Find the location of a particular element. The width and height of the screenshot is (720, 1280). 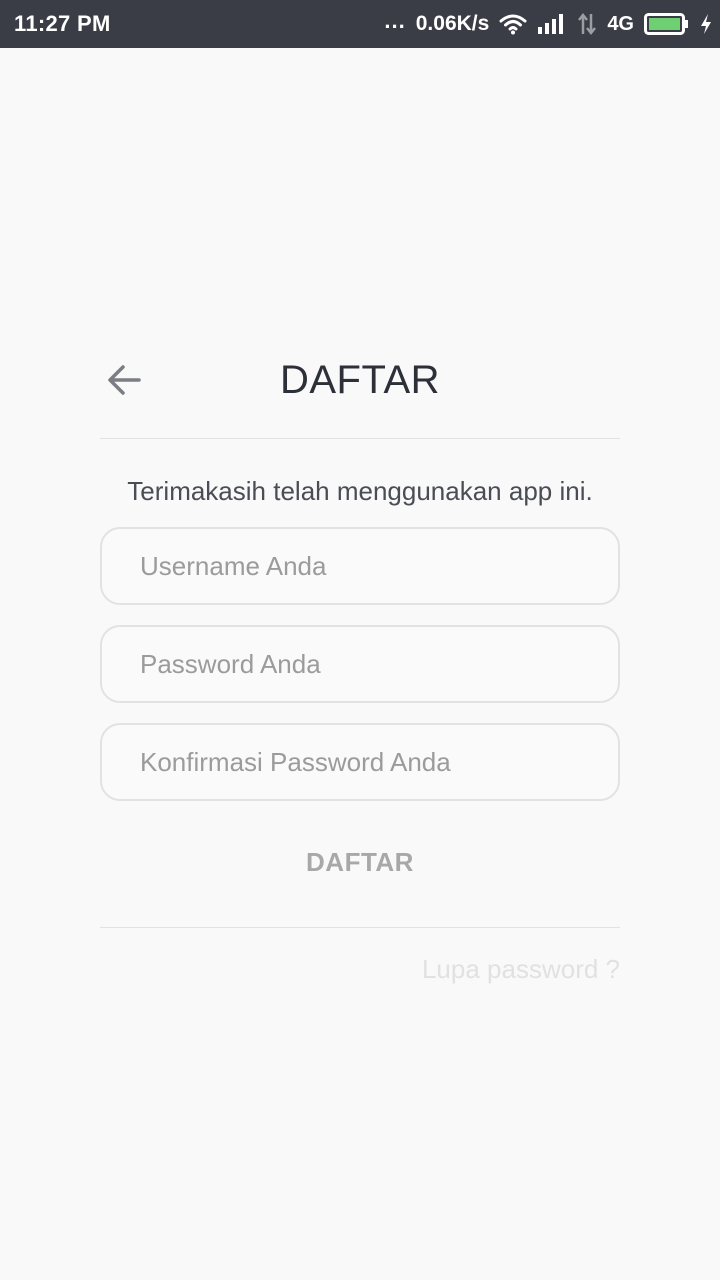

register-button: DAFTAR is located at coordinates (360, 861).